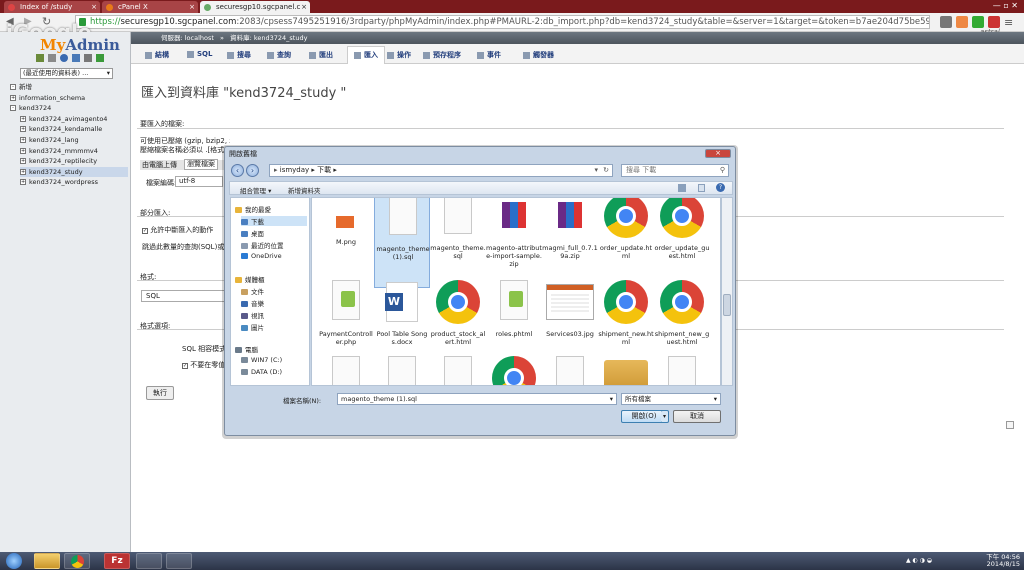 Image resolution: width=1024 pixels, height=570 pixels. I want to click on file-item: order_update.html, so click(626, 243).